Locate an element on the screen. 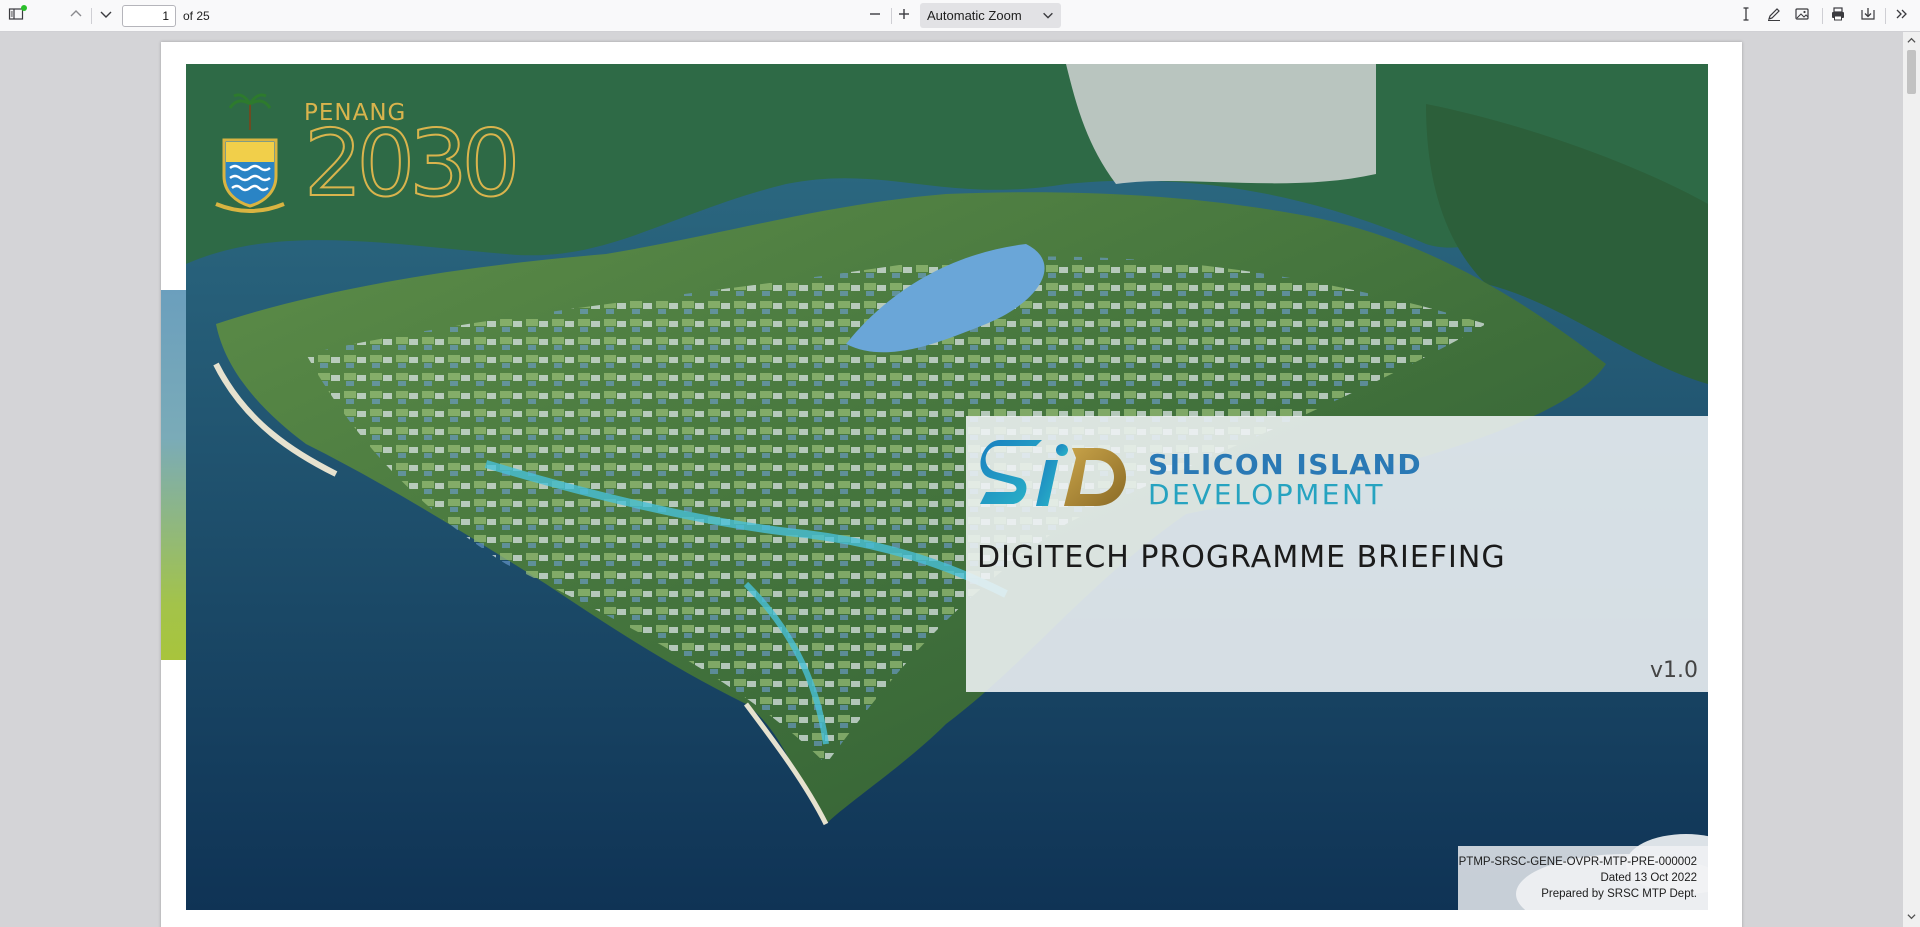  penang-crest-icon is located at coordinates (250, 153).